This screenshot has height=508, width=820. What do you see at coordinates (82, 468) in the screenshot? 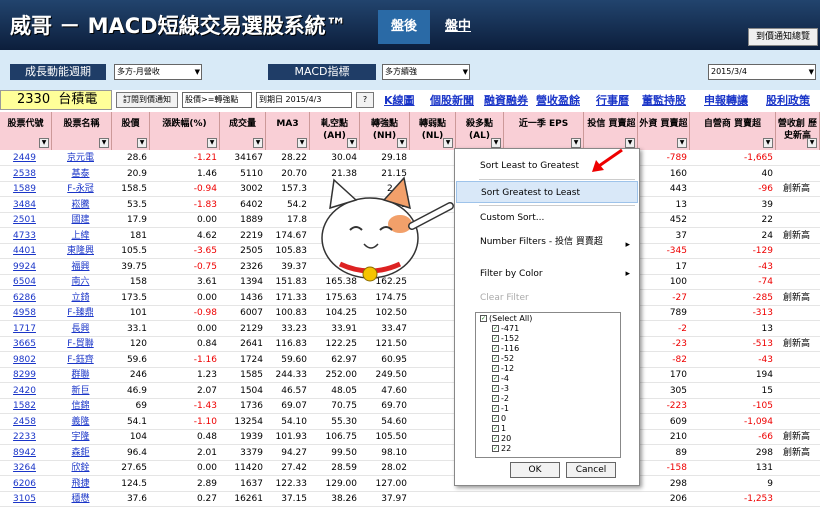
I see `cell-name: 欣銓` at bounding box center [82, 468].